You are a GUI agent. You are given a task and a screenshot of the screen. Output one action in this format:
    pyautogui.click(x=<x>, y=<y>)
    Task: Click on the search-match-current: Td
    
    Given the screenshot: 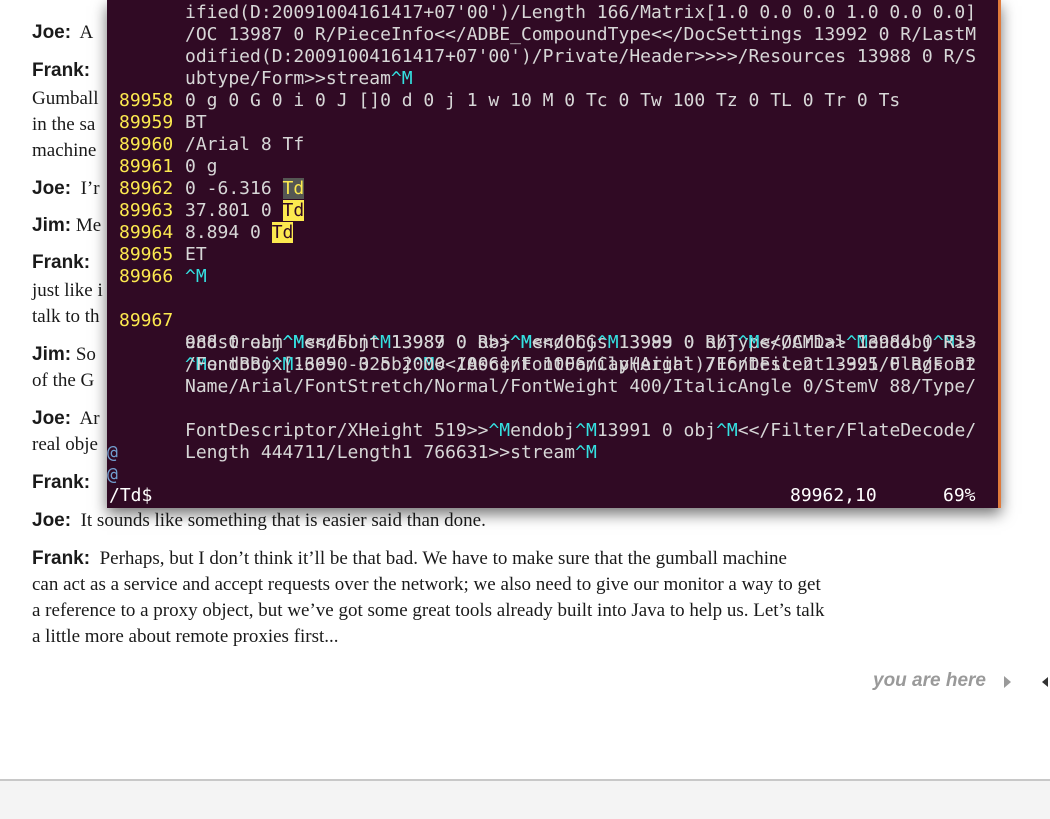 What is the action you would take?
    pyautogui.click(x=293, y=188)
    